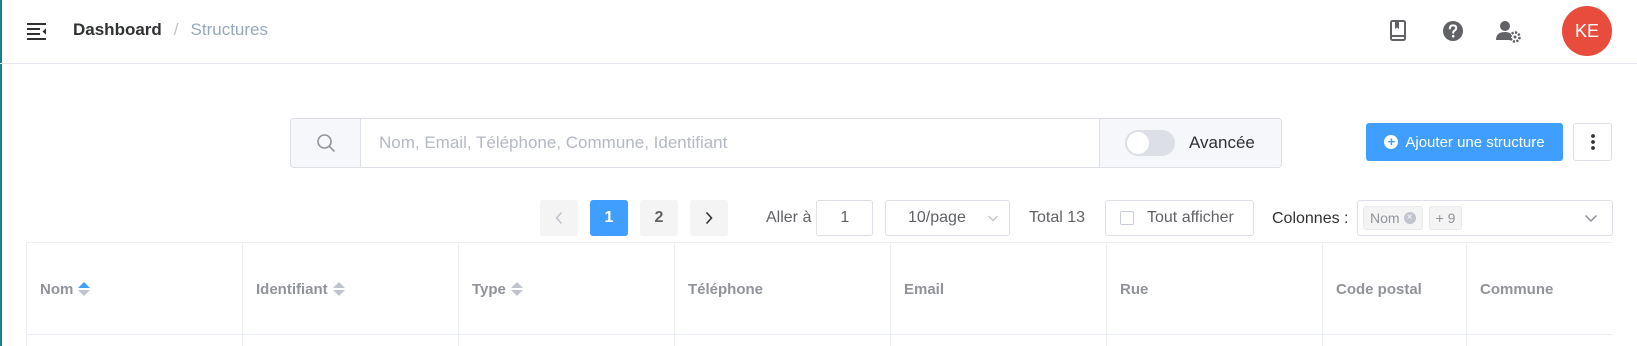 The image size is (1637, 346). What do you see at coordinates (1138, 143) in the screenshot?
I see `switch-knob` at bounding box center [1138, 143].